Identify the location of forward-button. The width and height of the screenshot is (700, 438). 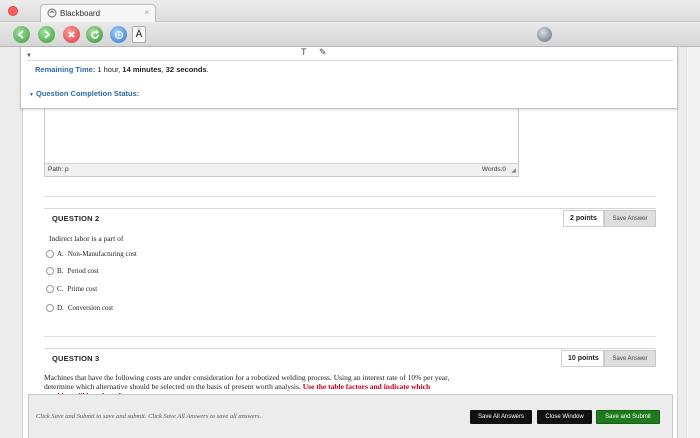
(46, 34).